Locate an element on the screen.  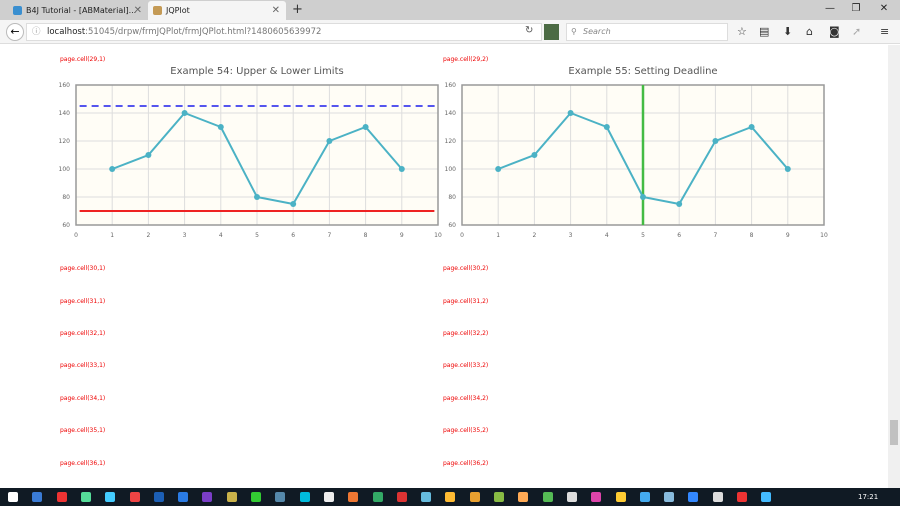
restore-button: ❐ is located at coordinates (856, 9).